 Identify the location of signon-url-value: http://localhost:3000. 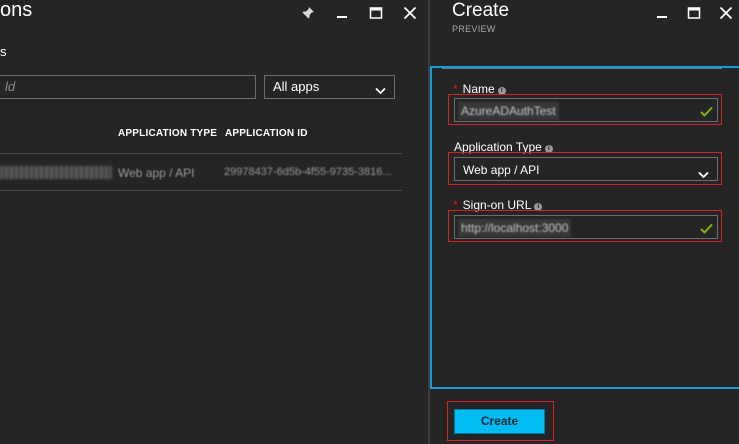
(514, 228).